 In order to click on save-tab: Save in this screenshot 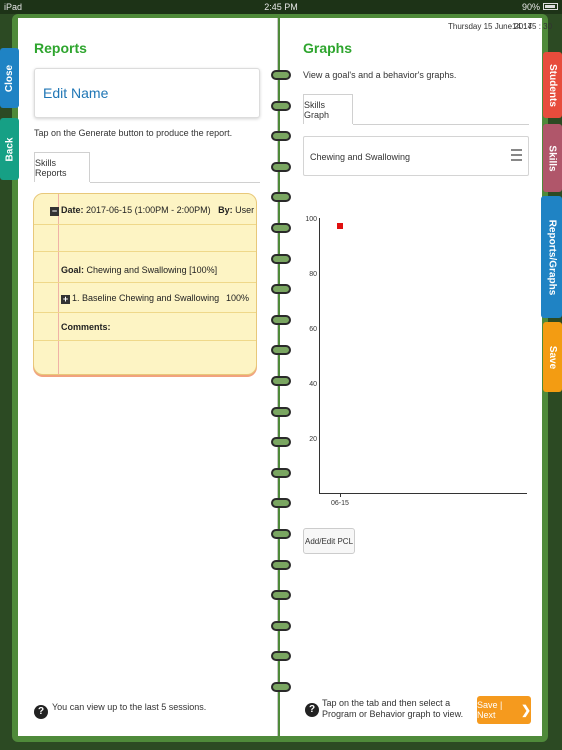, I will do `click(552, 357)`.